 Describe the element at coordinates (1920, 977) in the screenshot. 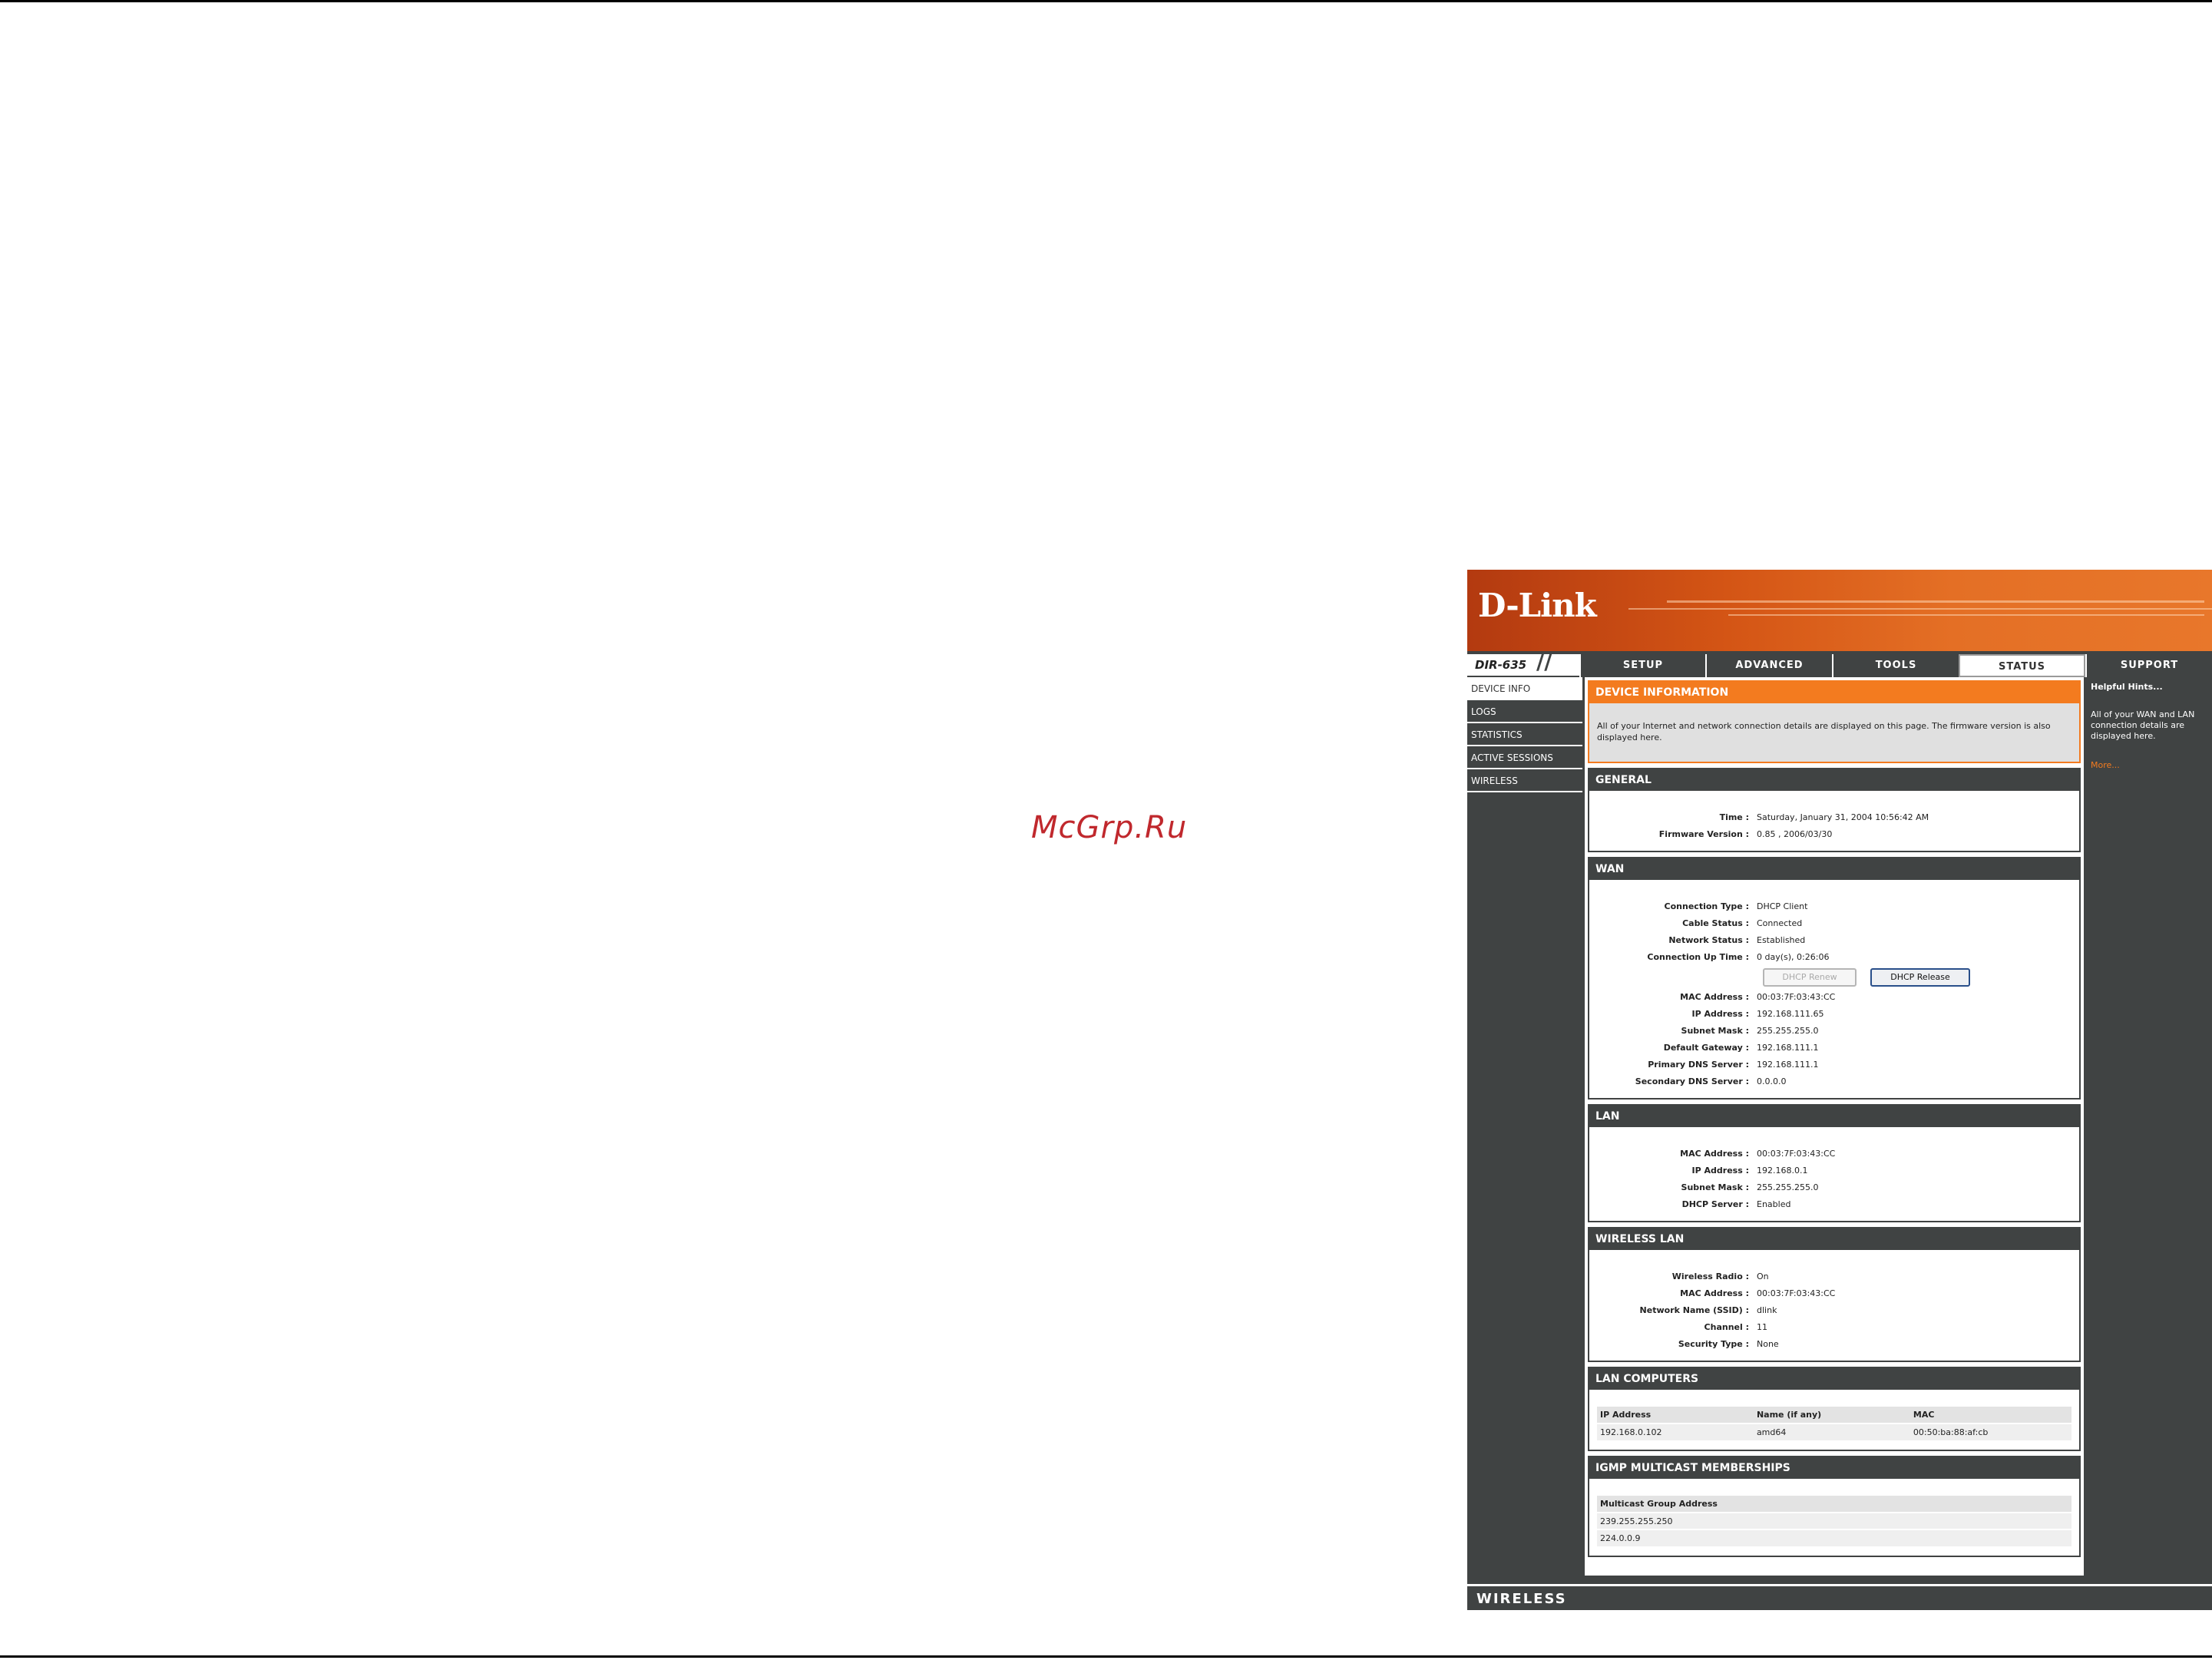

I see `dhcp-release-button: DHCP Release` at that location.